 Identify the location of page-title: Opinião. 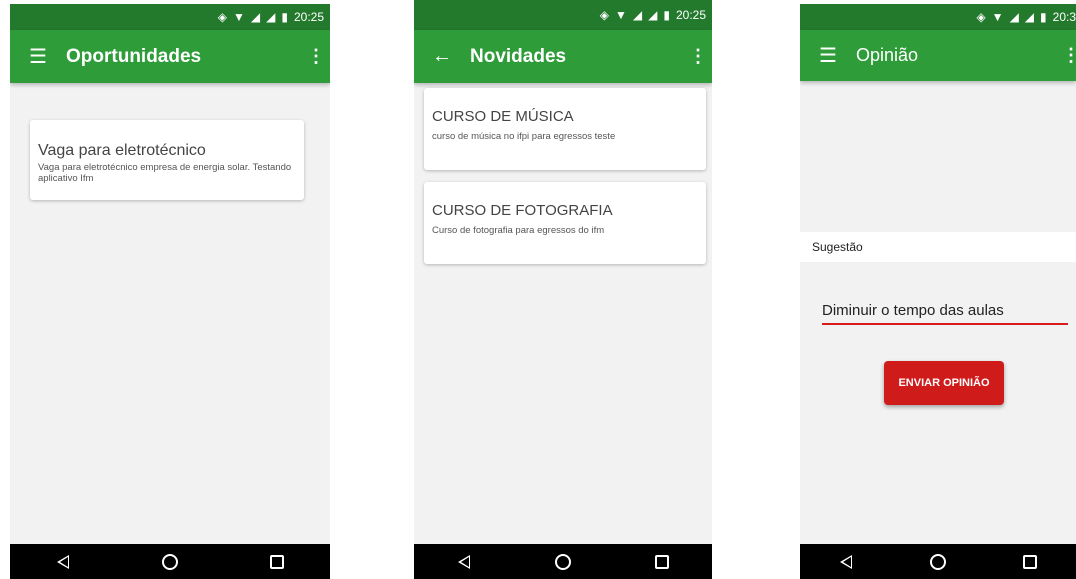
(887, 55).